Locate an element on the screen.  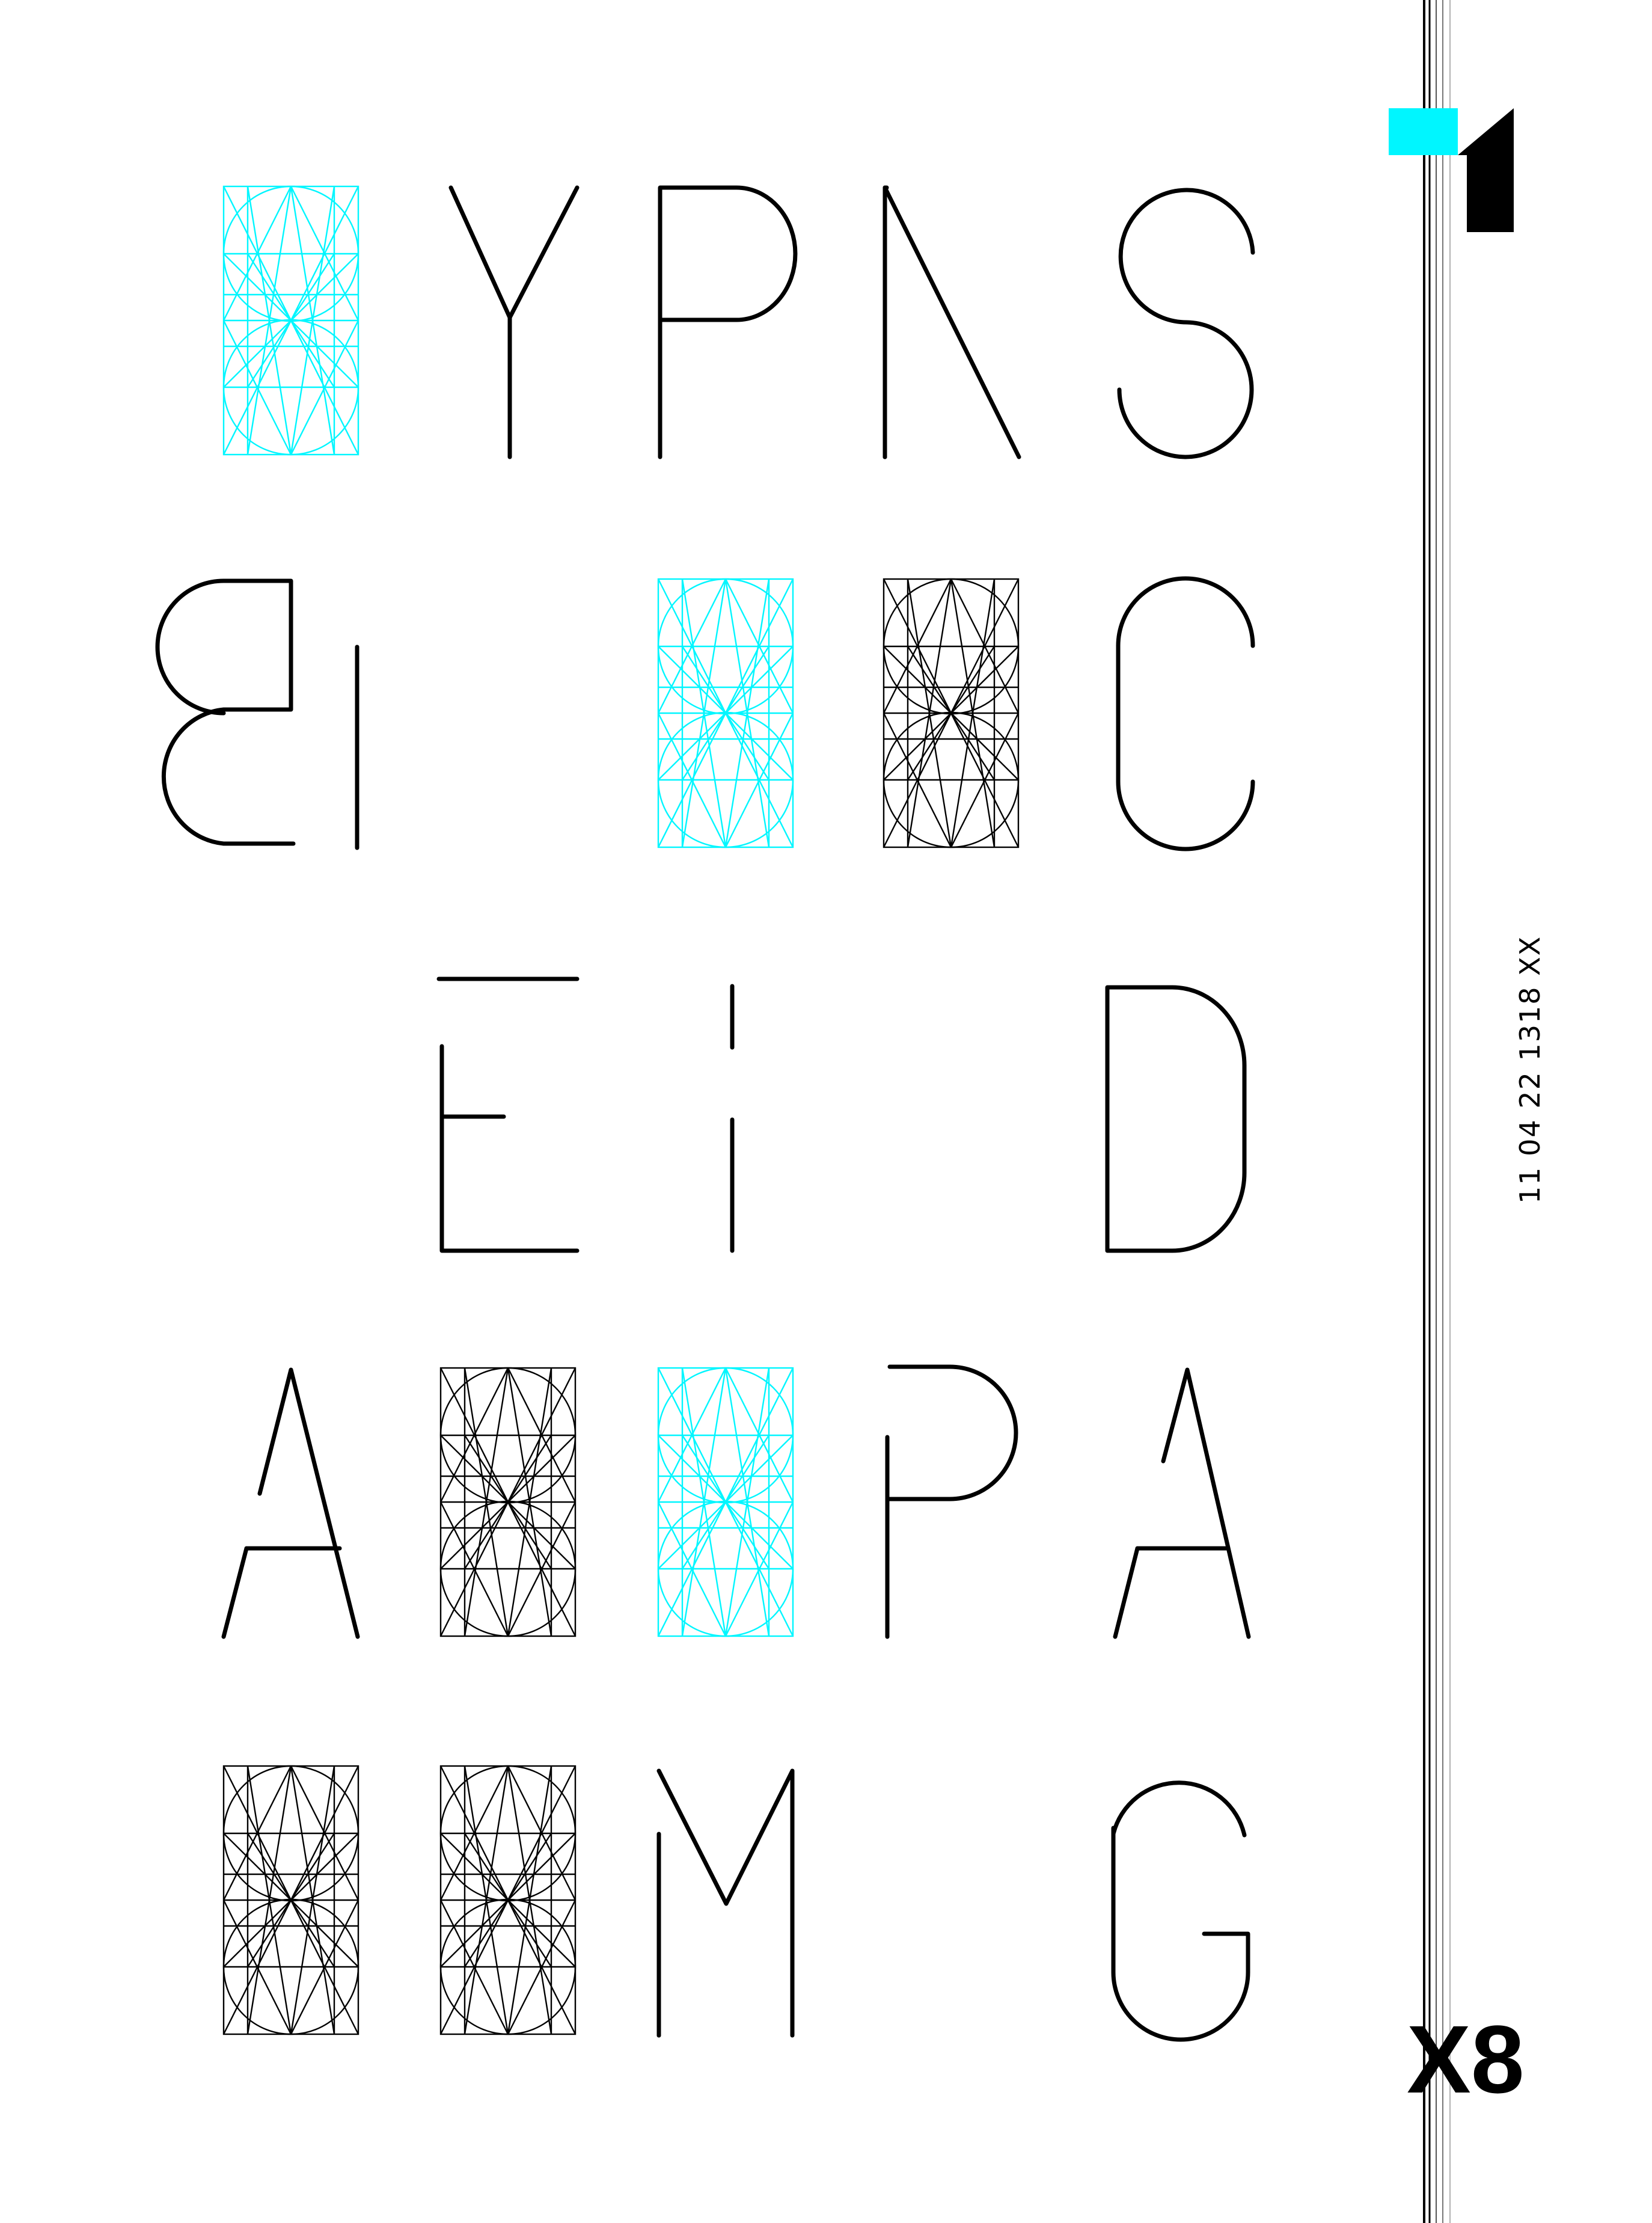
letter-E is located at coordinates (508, 1115).